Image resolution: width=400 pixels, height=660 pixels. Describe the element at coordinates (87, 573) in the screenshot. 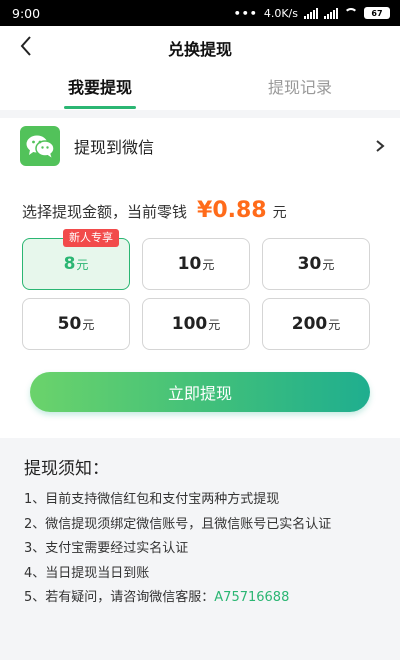

I see `notice-item: 4、当日提现当日到账` at that location.